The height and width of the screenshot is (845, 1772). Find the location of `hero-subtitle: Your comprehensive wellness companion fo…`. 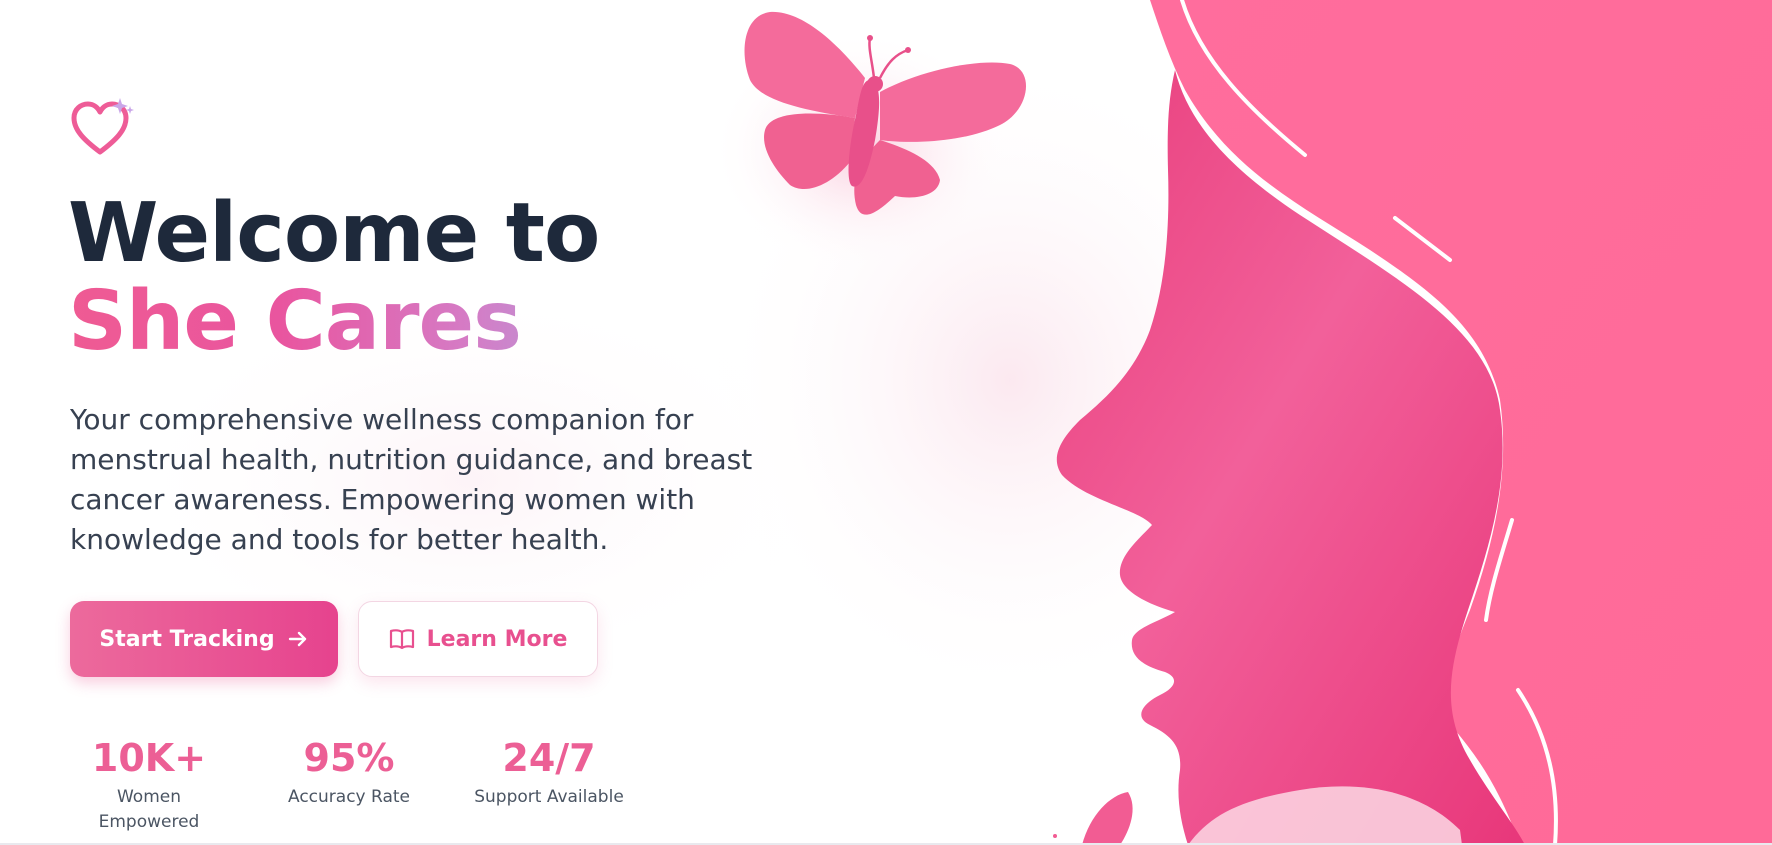

hero-subtitle: Your comprehensive wellness companion fo… is located at coordinates (411, 479).